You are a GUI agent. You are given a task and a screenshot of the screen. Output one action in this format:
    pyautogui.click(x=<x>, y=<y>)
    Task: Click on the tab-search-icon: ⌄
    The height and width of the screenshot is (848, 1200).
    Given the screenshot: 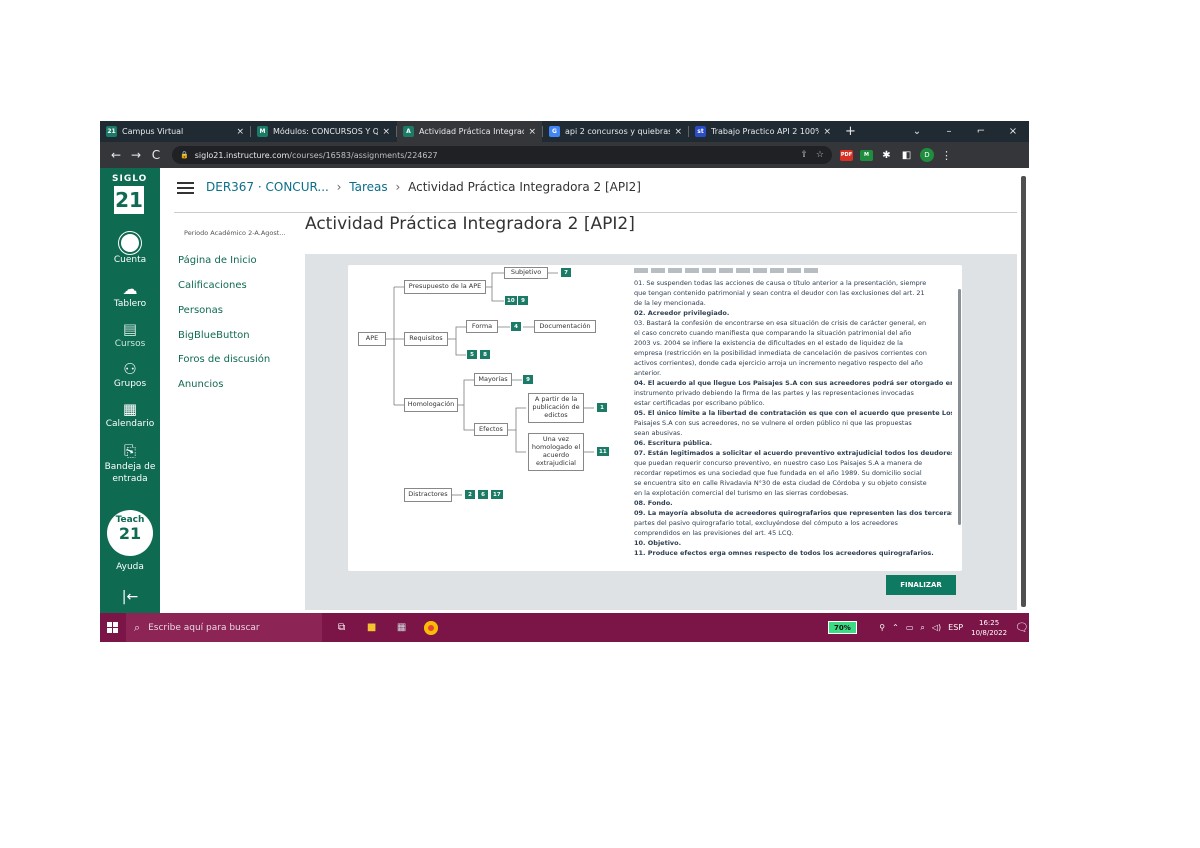 What is the action you would take?
    pyautogui.click(x=917, y=131)
    